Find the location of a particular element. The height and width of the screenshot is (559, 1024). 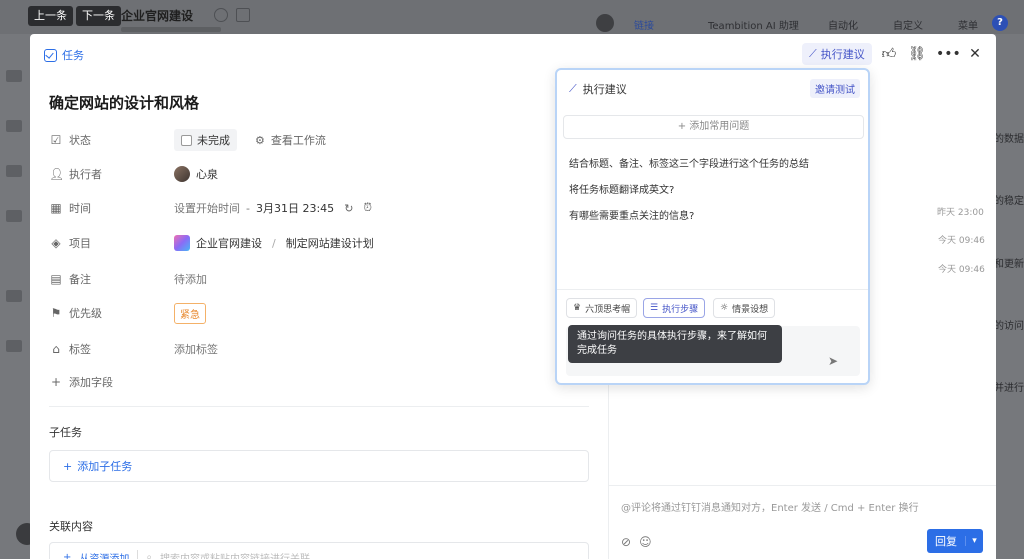

field-label: 标签 is located at coordinates (80, 349).